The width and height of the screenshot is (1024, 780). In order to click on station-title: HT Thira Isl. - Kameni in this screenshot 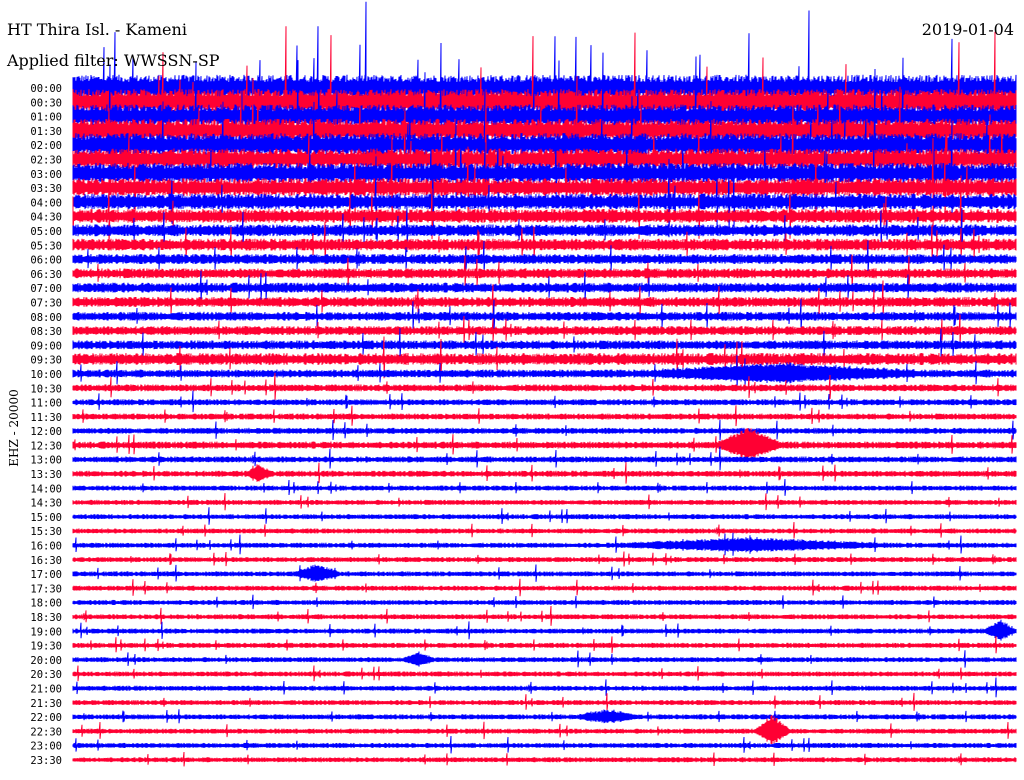, I will do `click(97, 29)`.